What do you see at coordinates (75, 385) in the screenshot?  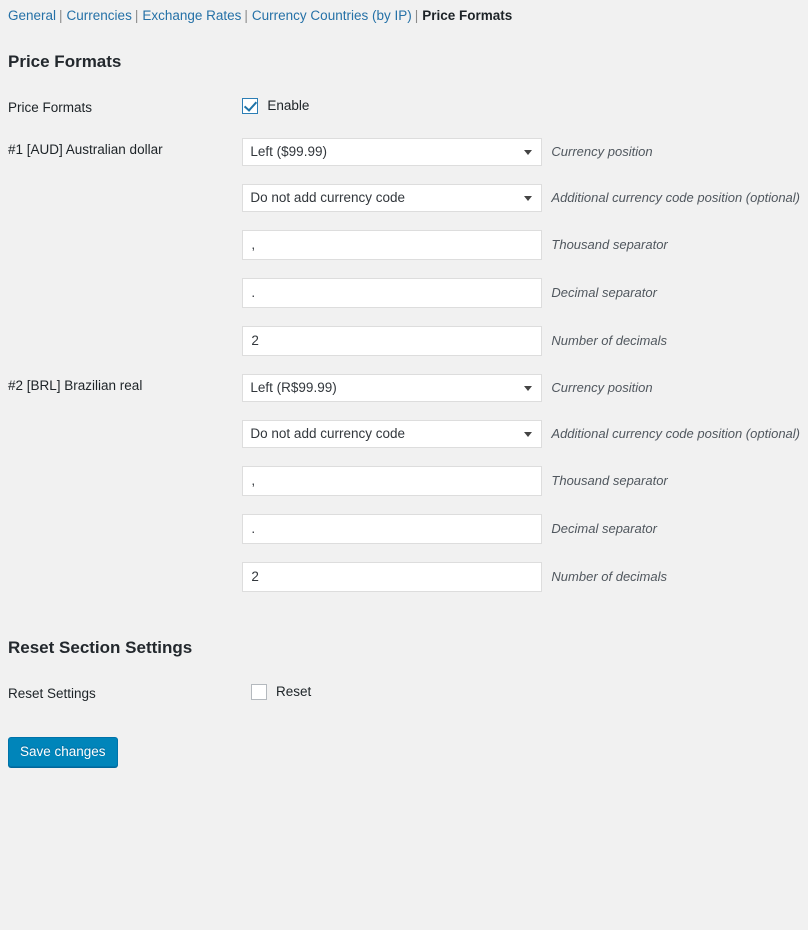 I see `currency-label: #2 [BRL] Brazilian real` at bounding box center [75, 385].